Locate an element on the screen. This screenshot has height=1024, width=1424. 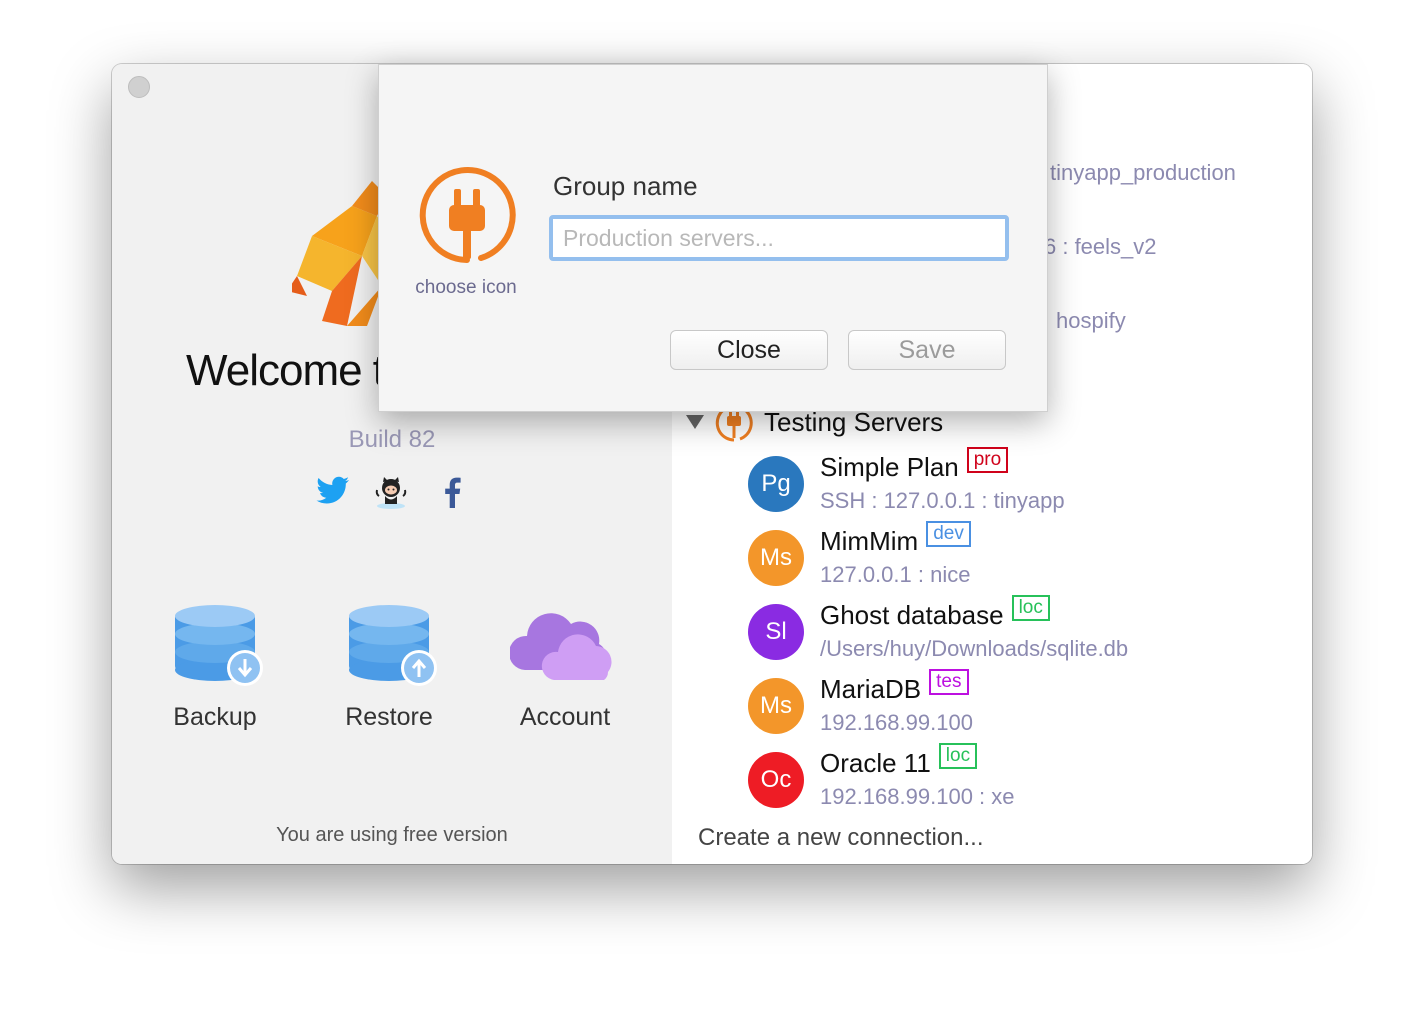
github-octocat-icon is located at coordinates (391, 495).